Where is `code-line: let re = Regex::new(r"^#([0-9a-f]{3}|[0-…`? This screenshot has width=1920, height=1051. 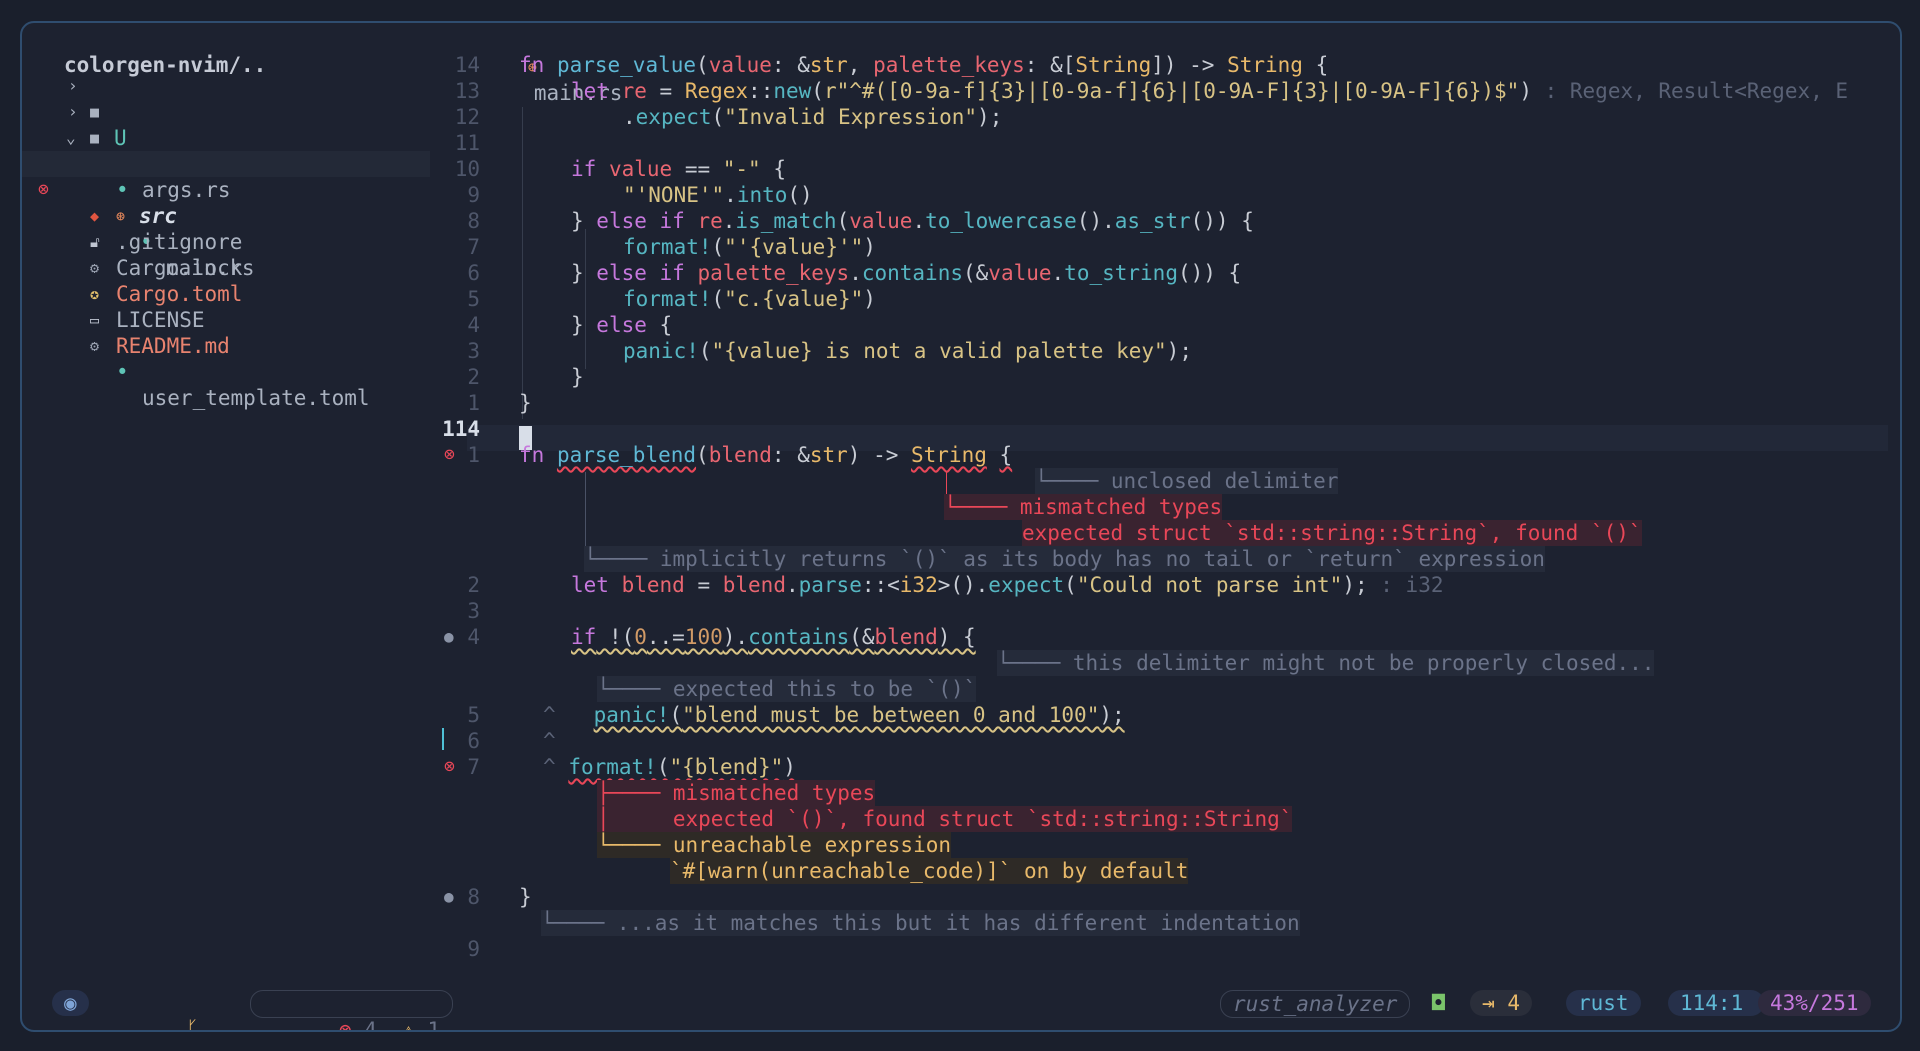
code-line: let re = Regex::new(r"^#([0-9a-f]{3}|[0-… is located at coordinates (1210, 91).